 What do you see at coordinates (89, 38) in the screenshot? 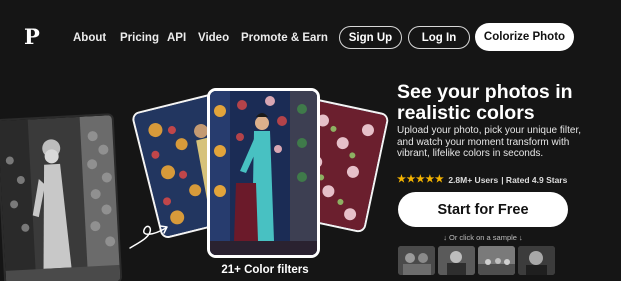
I see `nav-about: About` at bounding box center [89, 38].